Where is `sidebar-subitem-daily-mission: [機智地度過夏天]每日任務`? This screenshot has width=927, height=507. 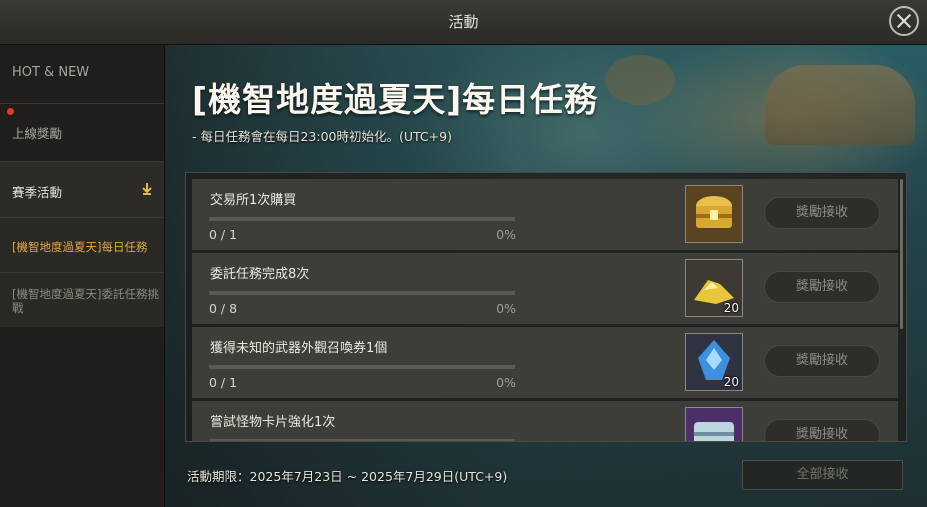 sidebar-subitem-daily-mission: [機智地度過夏天]每日任務 is located at coordinates (82, 245).